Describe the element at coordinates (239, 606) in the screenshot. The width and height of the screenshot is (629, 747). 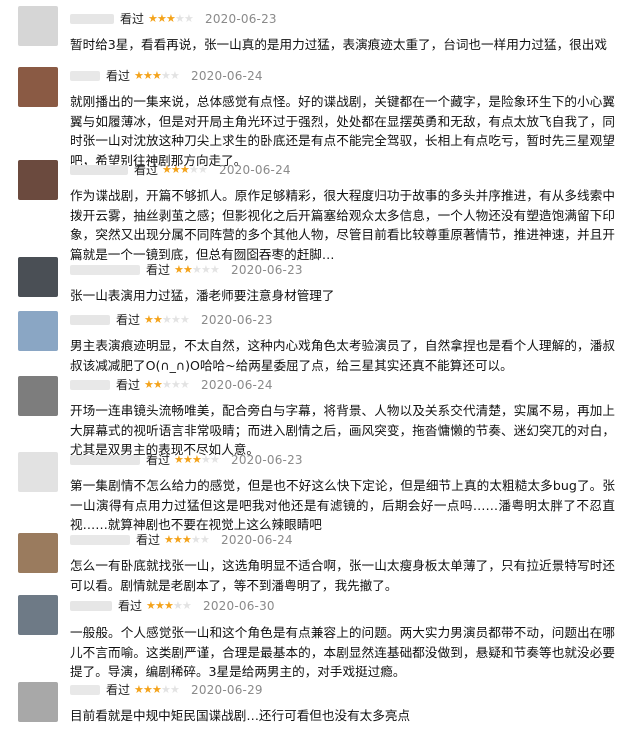
I see `review-date: 2020-06-30` at that location.